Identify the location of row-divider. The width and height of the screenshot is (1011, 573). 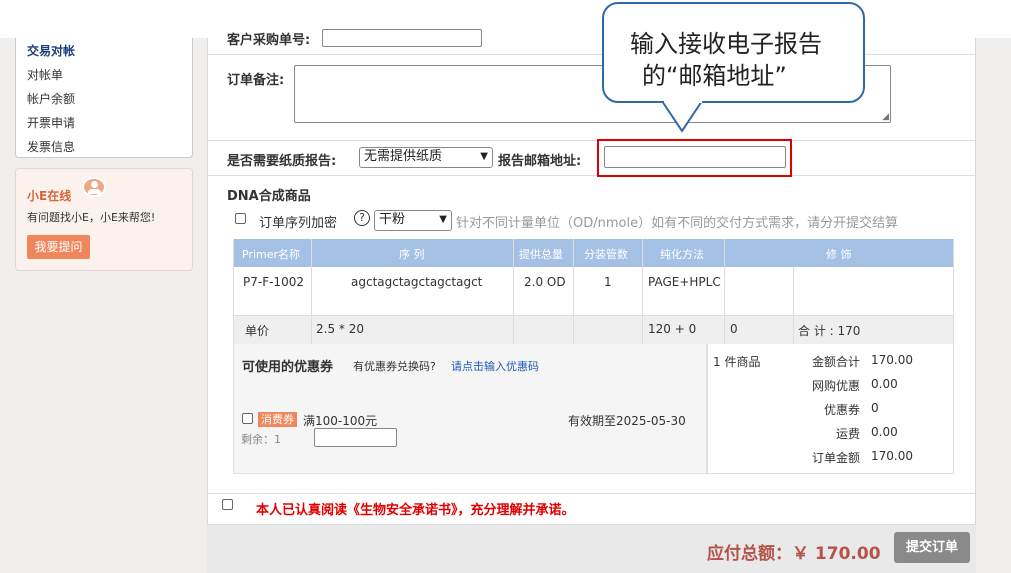
(593, 315).